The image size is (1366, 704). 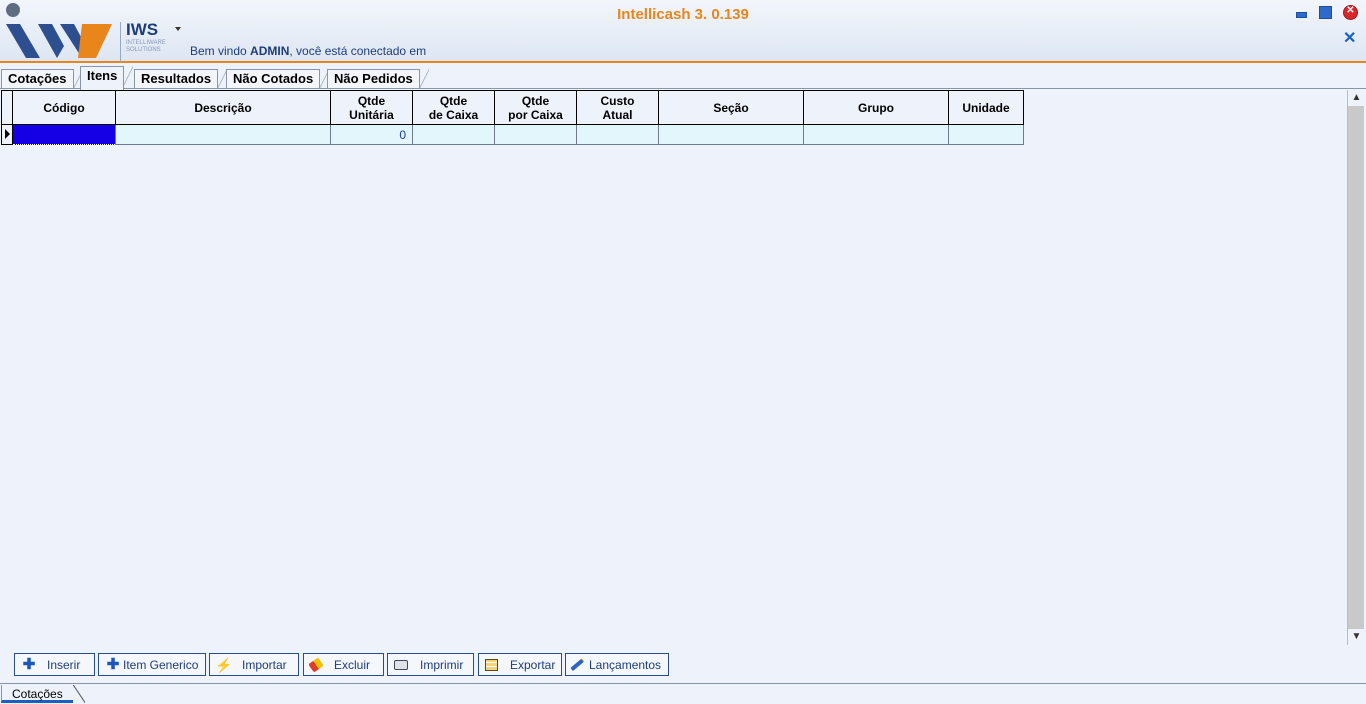 I want to click on brand-text: IWS INTELLIWARE SOLUTIONS, so click(x=146, y=41).